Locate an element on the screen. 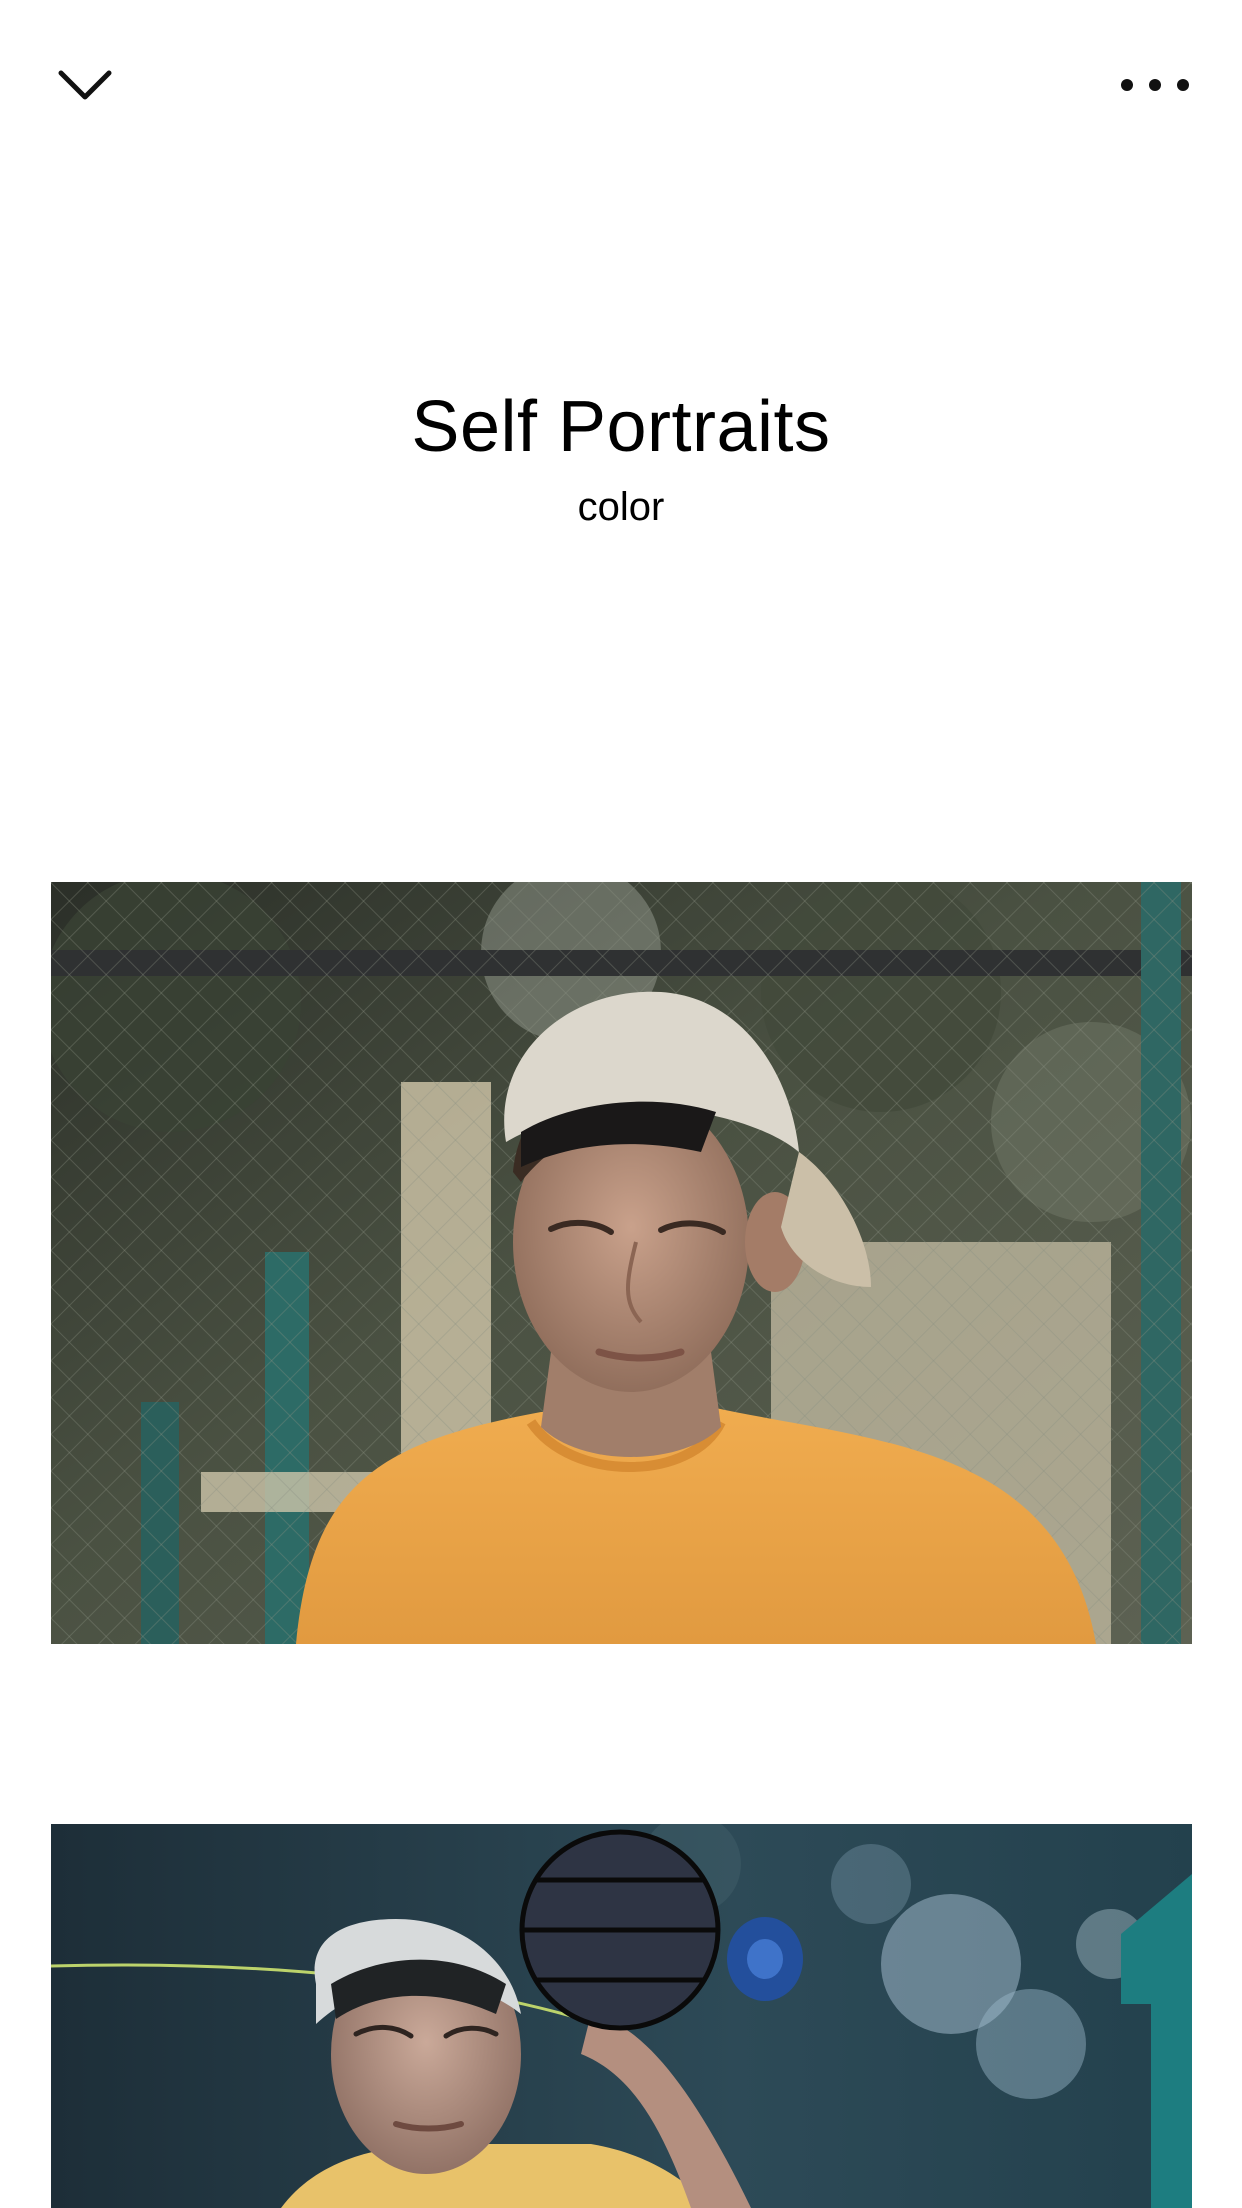  chevron-down-icon is located at coordinates (85, 85).